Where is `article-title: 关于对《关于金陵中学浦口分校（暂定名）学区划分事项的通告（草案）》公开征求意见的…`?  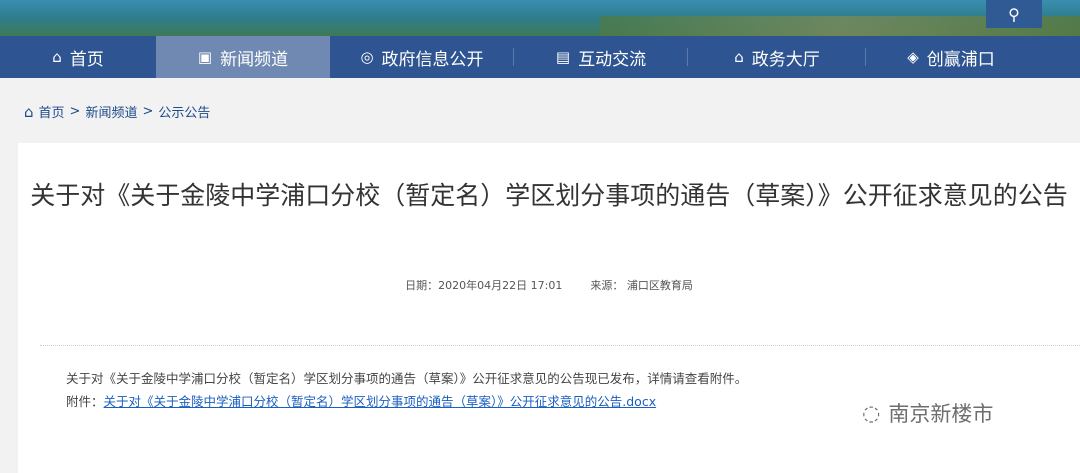
article-title: 关于对《关于金陵中学浦口分校（暂定名）学区划分事项的通告（草案）》公开征求意见的… is located at coordinates (549, 195).